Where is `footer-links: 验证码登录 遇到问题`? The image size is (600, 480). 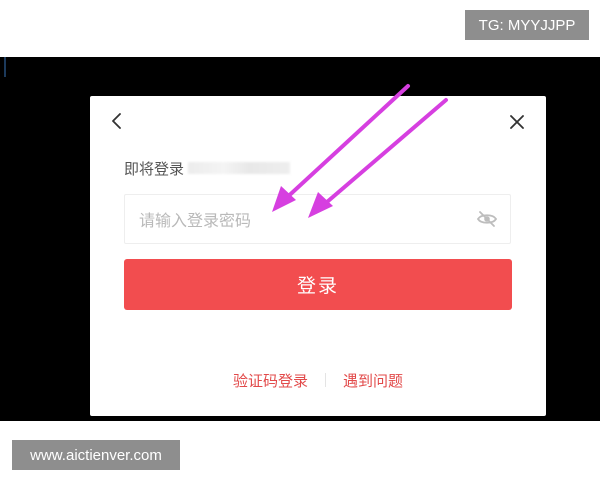 footer-links: 验证码登录 遇到问题 is located at coordinates (318, 380).